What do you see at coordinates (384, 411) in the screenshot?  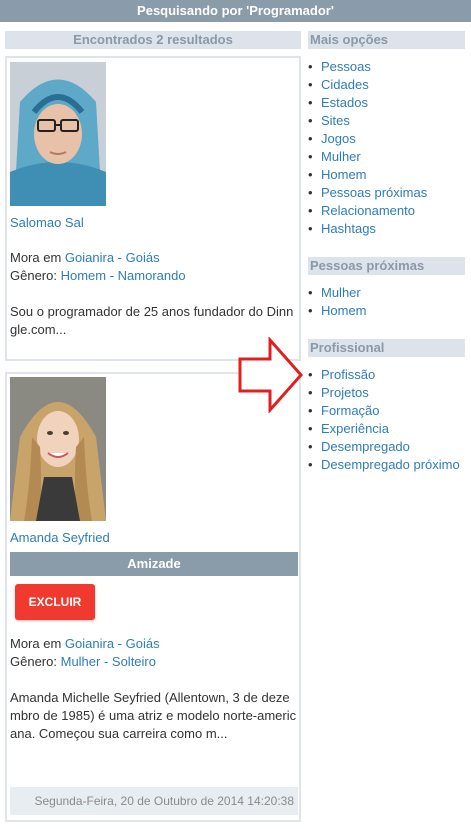 I see `sidebar-item: • Formação` at bounding box center [384, 411].